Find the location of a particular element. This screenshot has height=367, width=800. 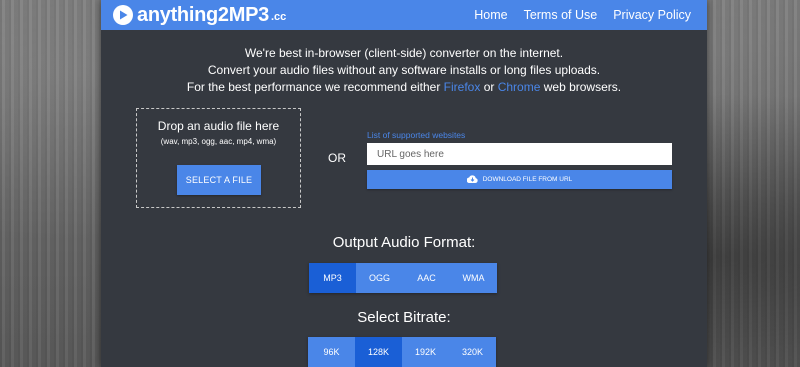

logo: anything2 MP3 .cc is located at coordinates (199, 15).